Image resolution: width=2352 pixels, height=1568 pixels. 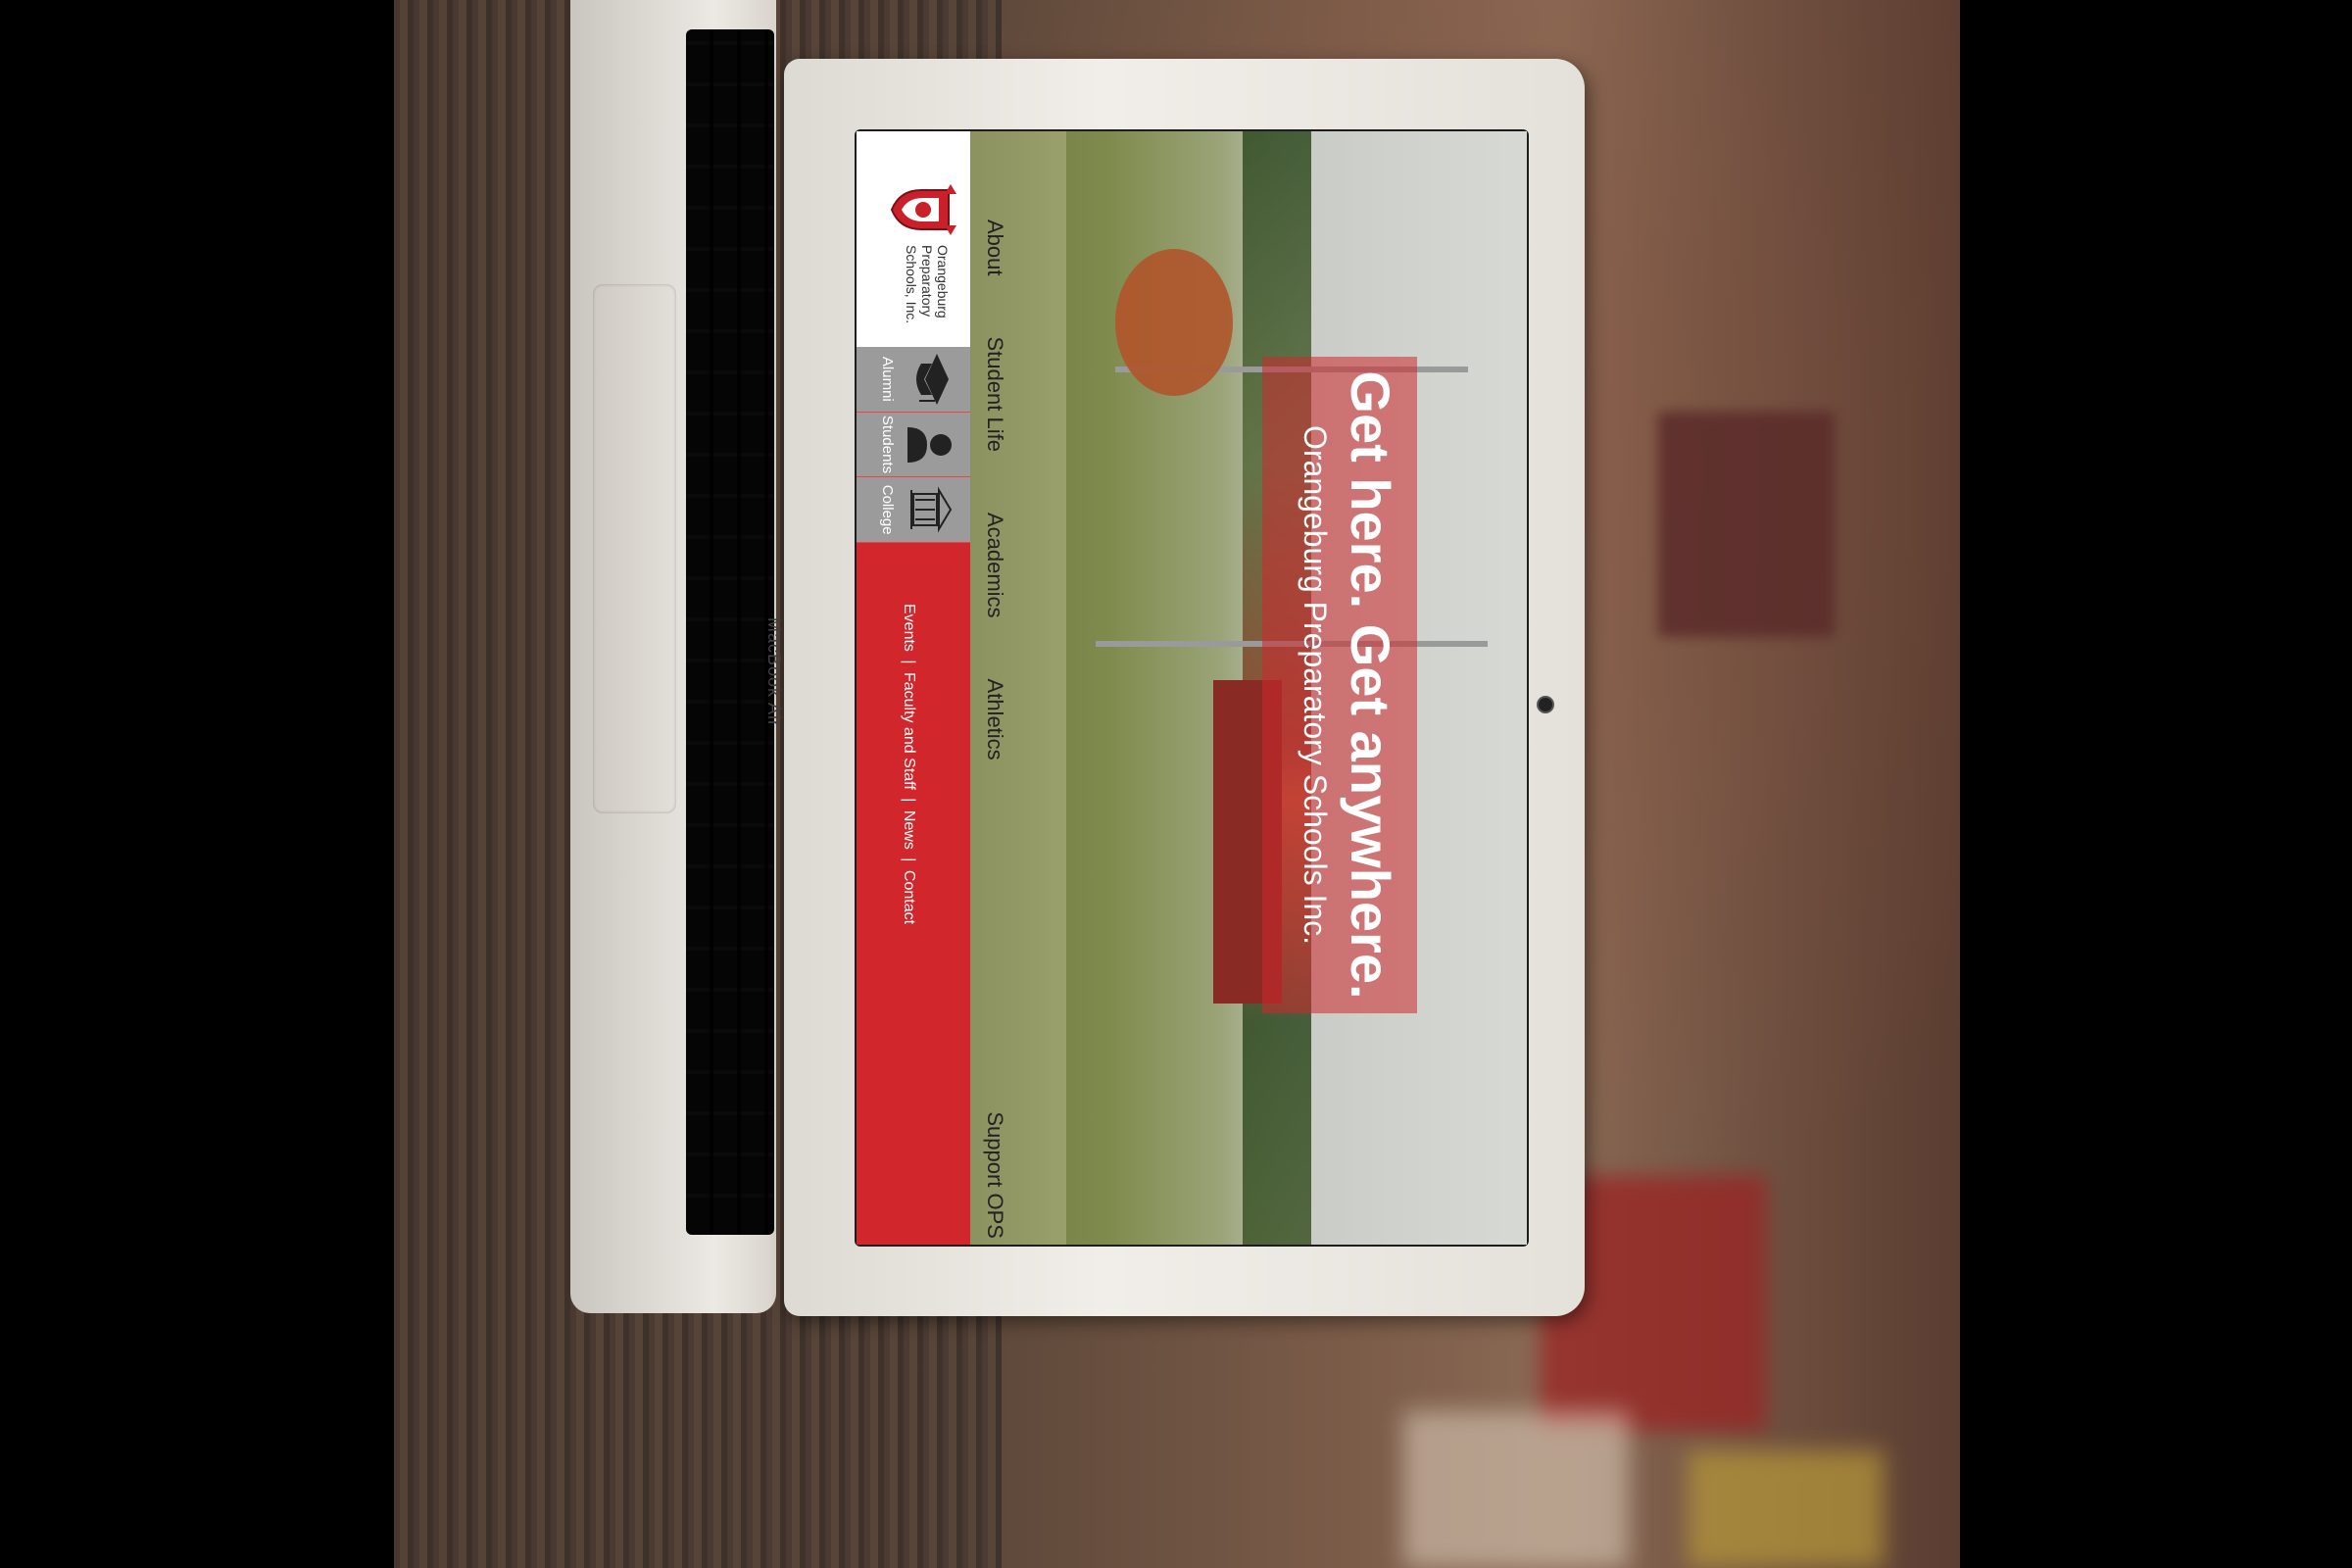 I want to click on hero-subtitle: Orangeburg Preparatory Schools Inc., so click(x=1315, y=685).